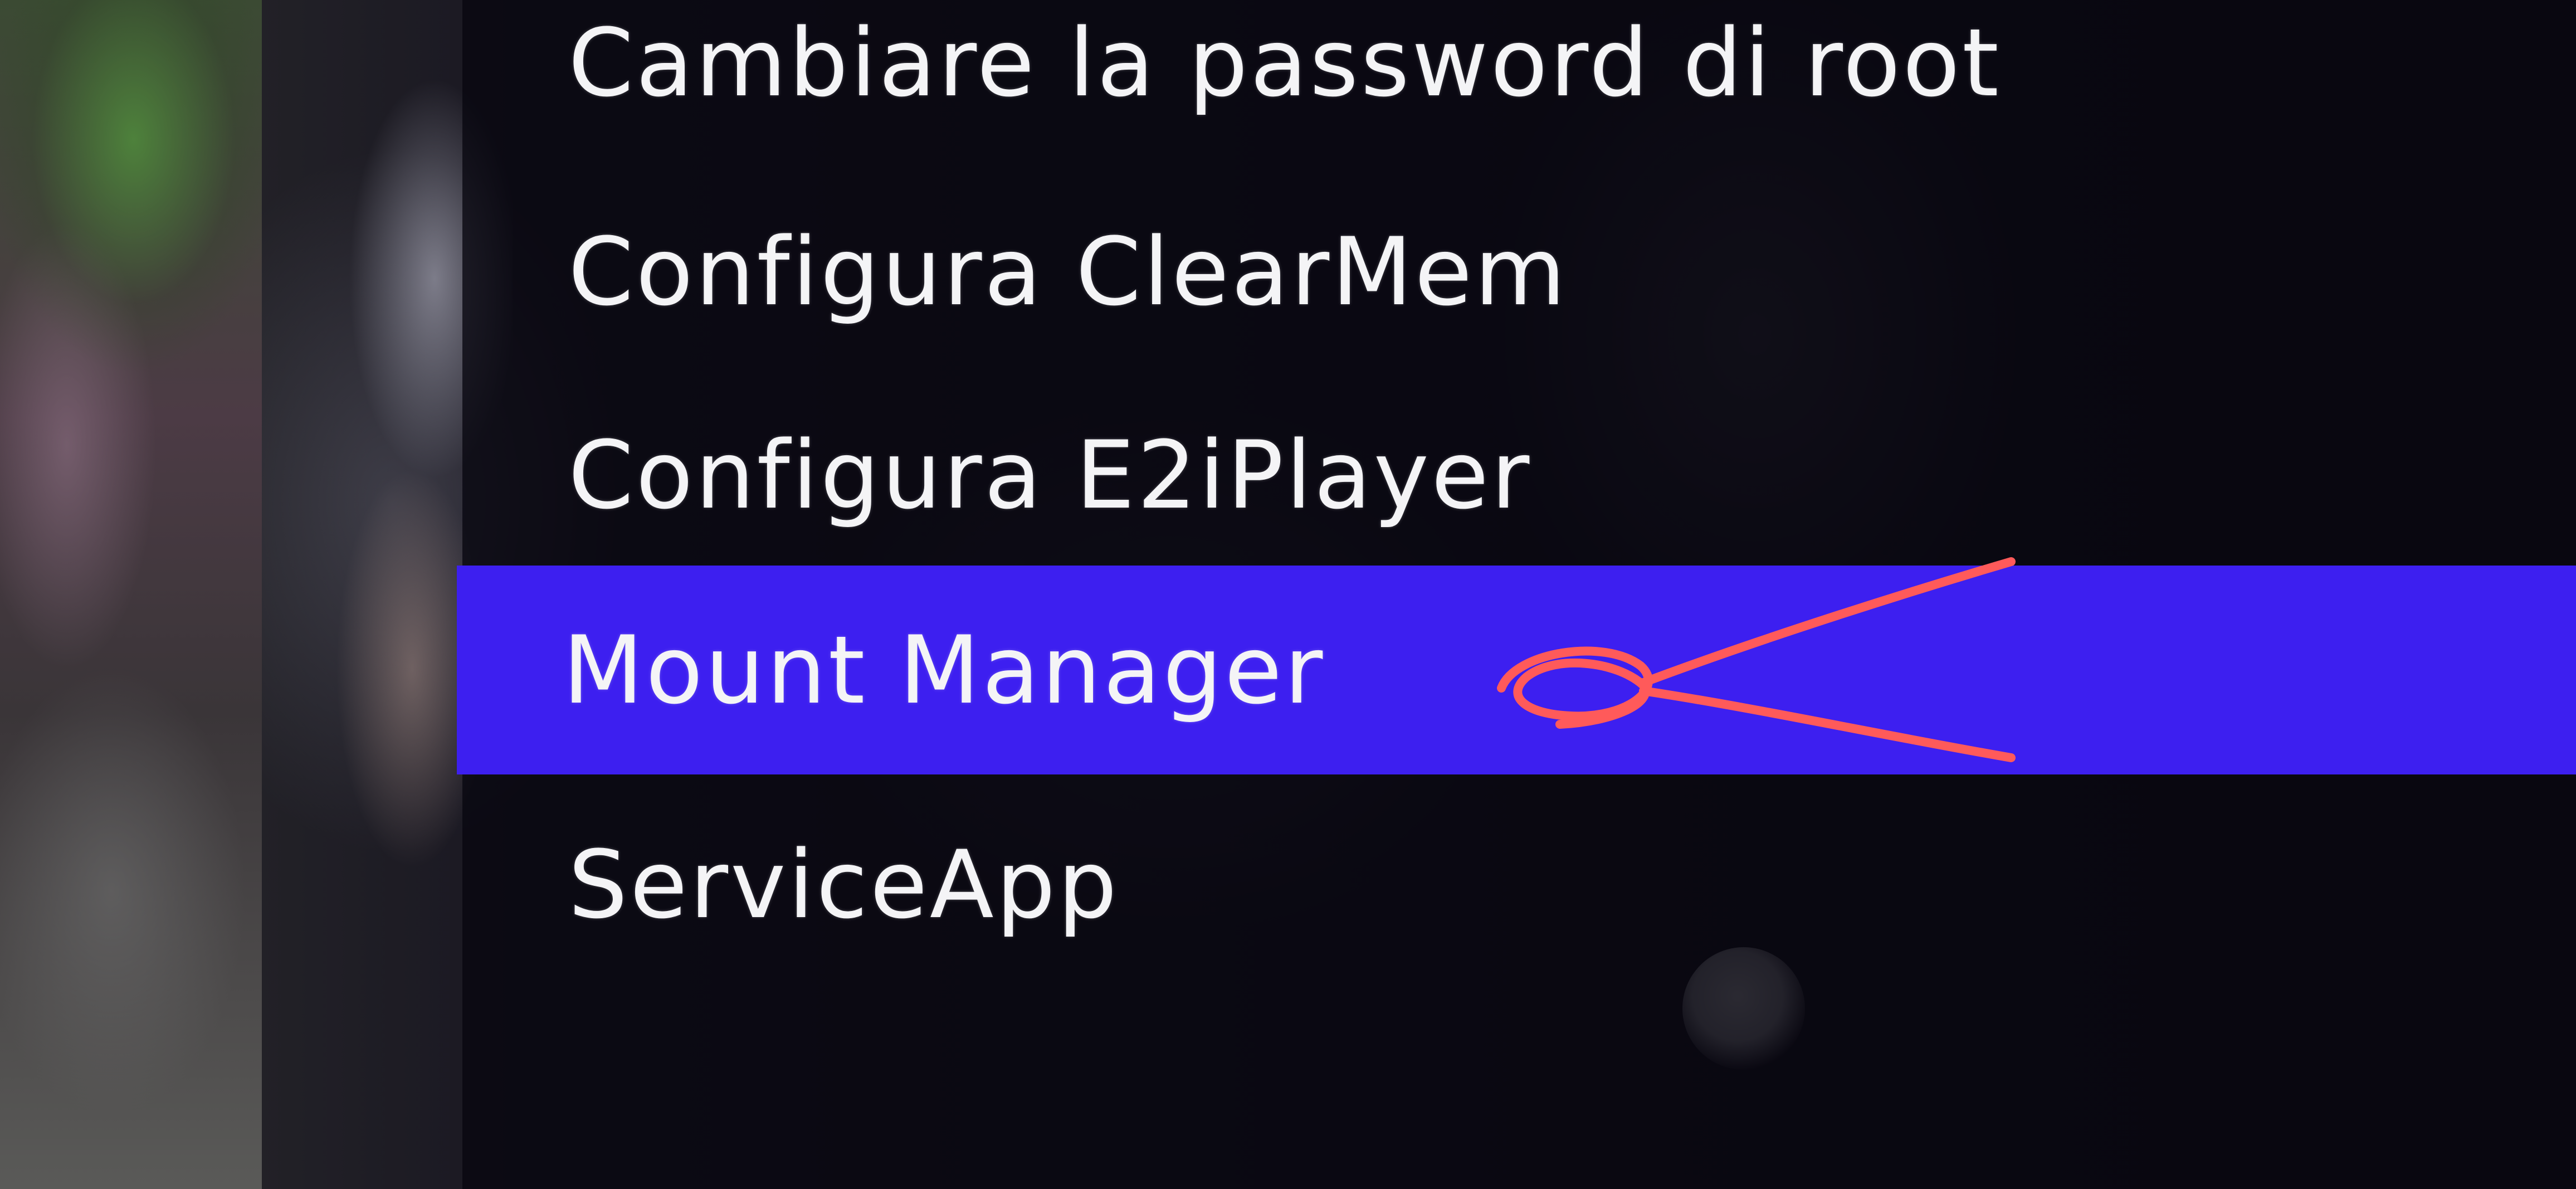 Image resolution: width=2576 pixels, height=1189 pixels. I want to click on menu-item-serviceapp: ServiceApp, so click(1519, 884).